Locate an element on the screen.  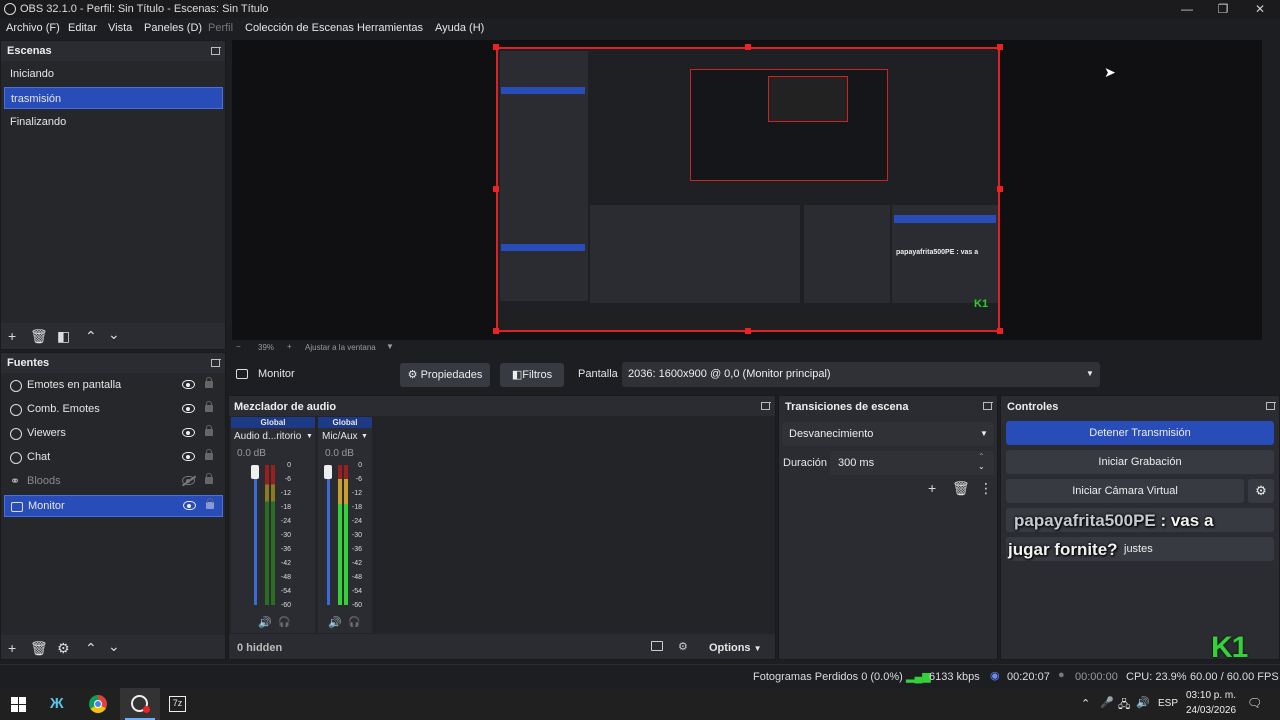
menu-vista: Vista is located at coordinates (120, 28).